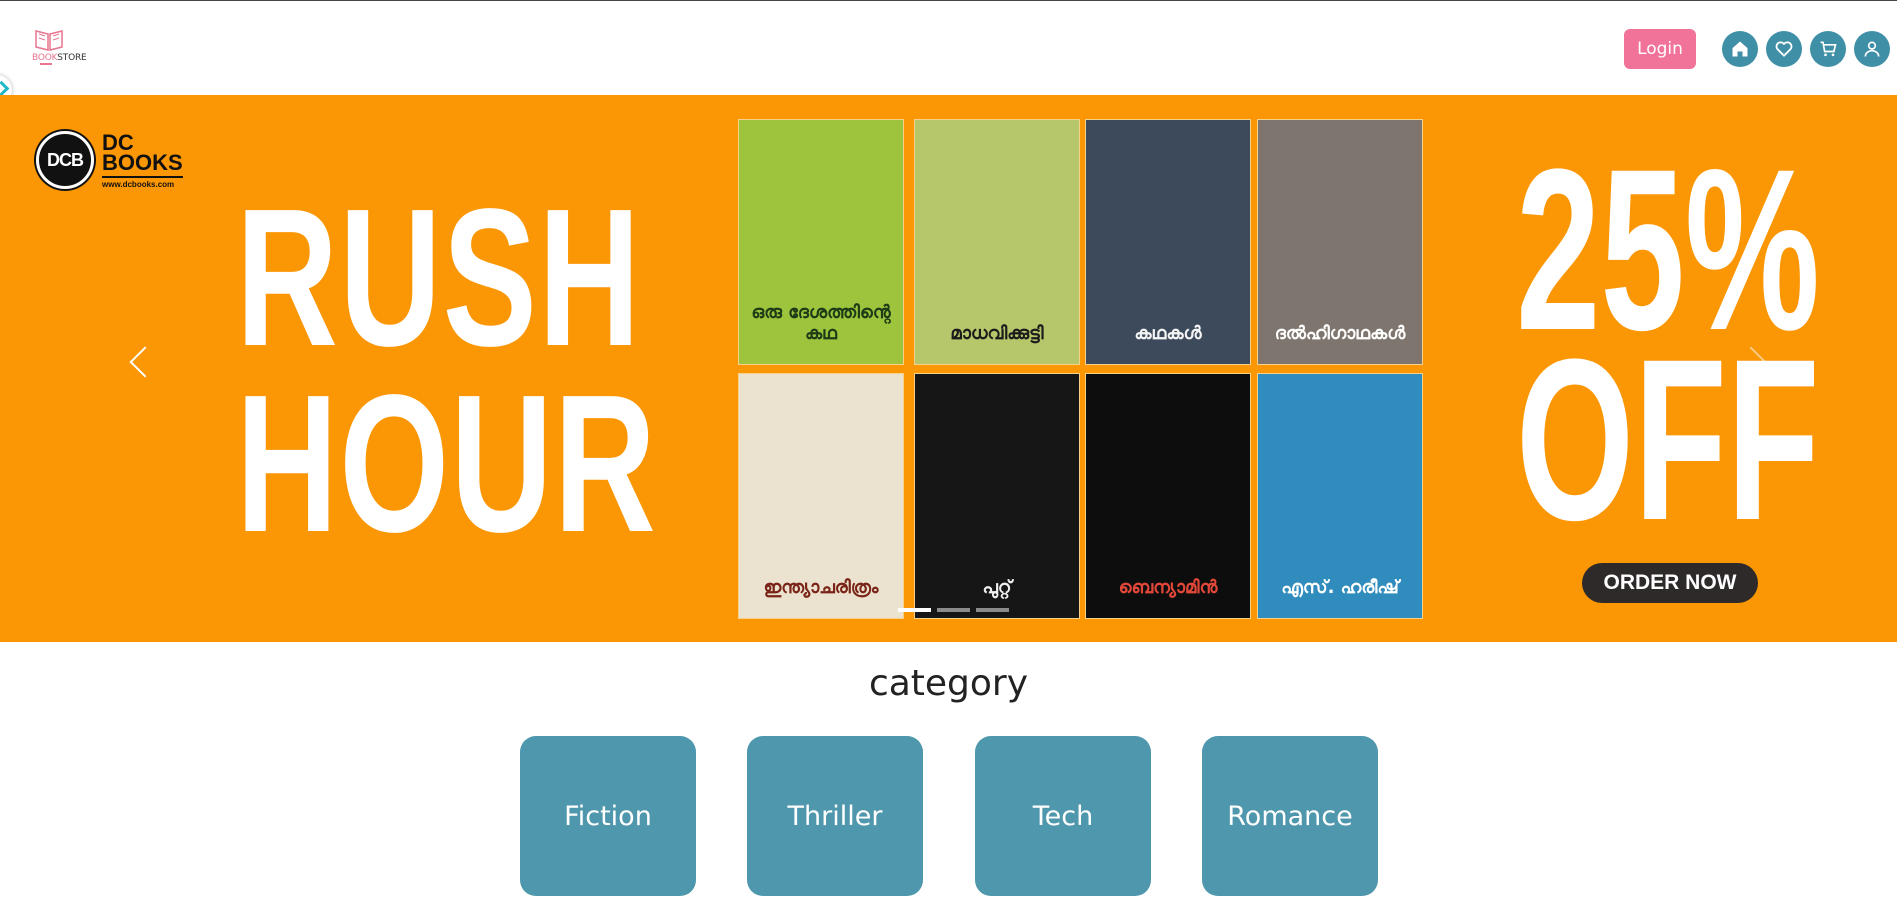 The width and height of the screenshot is (1897, 923). What do you see at coordinates (997, 333) in the screenshot?
I see `book-title: മാധവിക്കുട്ടി` at bounding box center [997, 333].